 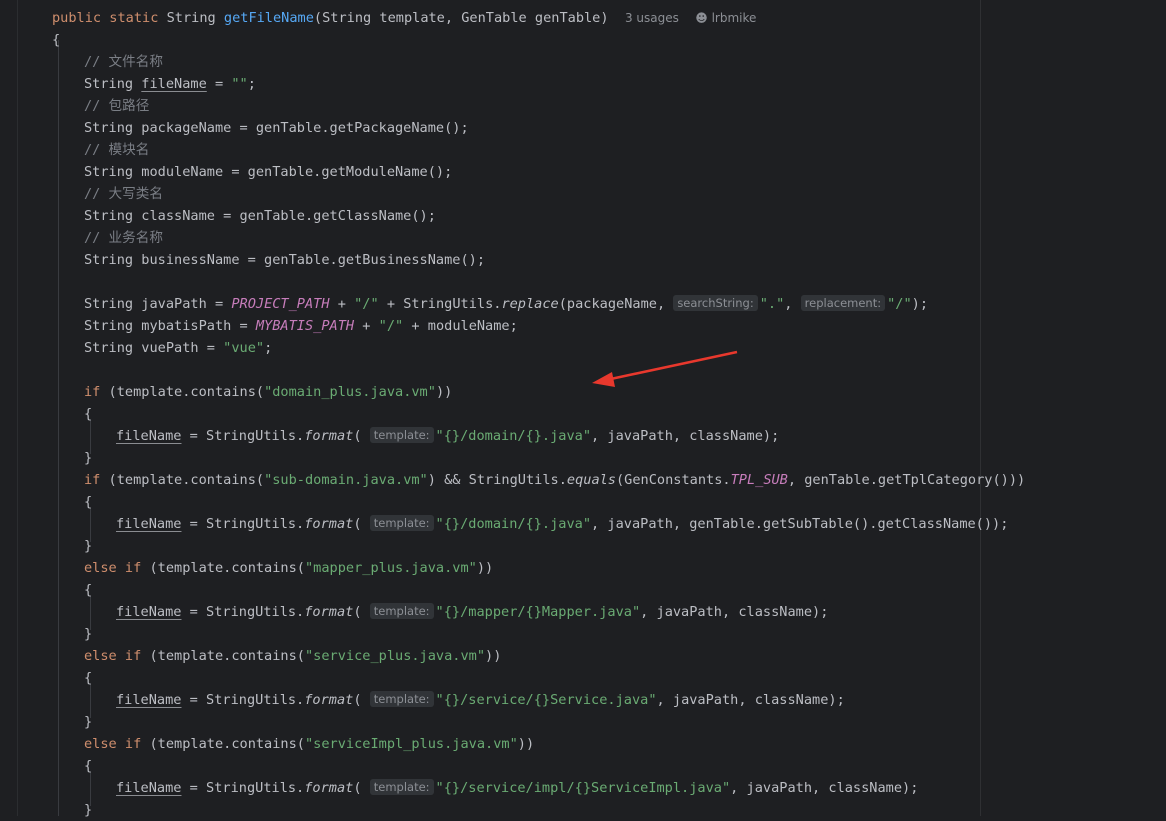 What do you see at coordinates (280, 304) in the screenshot?
I see `constant: PROJECT_PATH` at bounding box center [280, 304].